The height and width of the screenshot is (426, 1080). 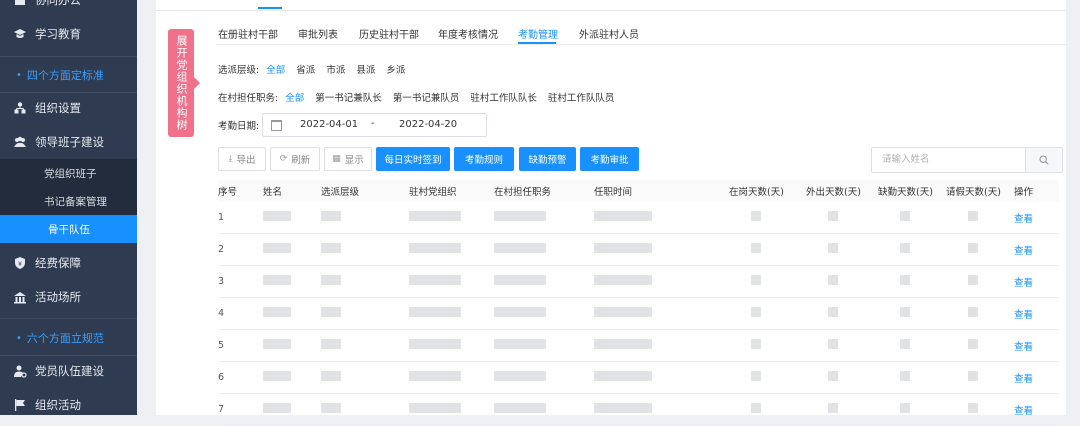 What do you see at coordinates (68, 297) in the screenshot?
I see `sidebar-item-venue: 活动场所` at bounding box center [68, 297].